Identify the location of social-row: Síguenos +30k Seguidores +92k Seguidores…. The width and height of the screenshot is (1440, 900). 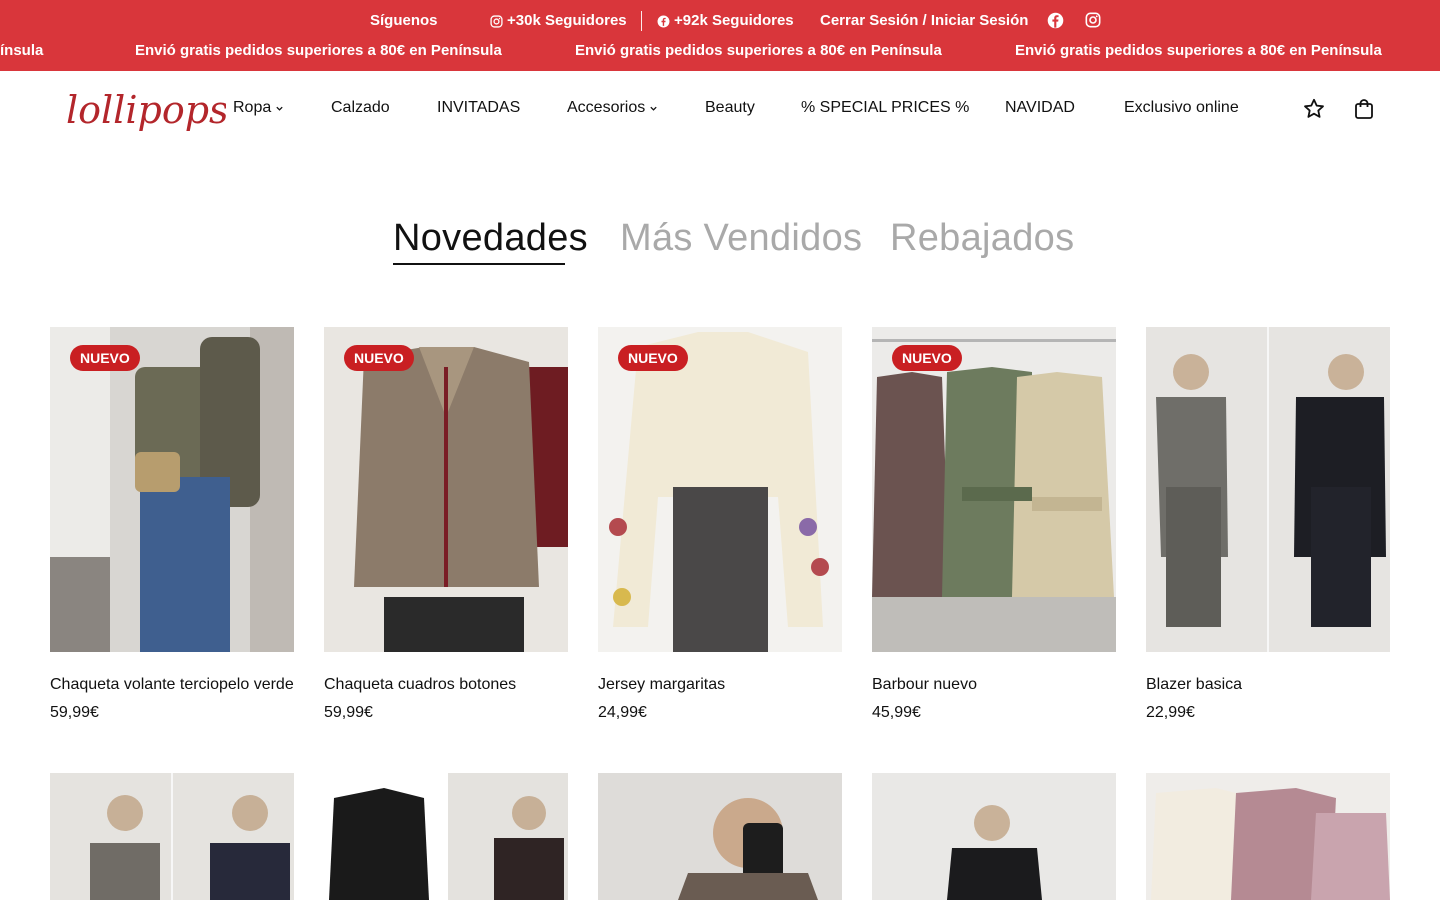
(720, 21).